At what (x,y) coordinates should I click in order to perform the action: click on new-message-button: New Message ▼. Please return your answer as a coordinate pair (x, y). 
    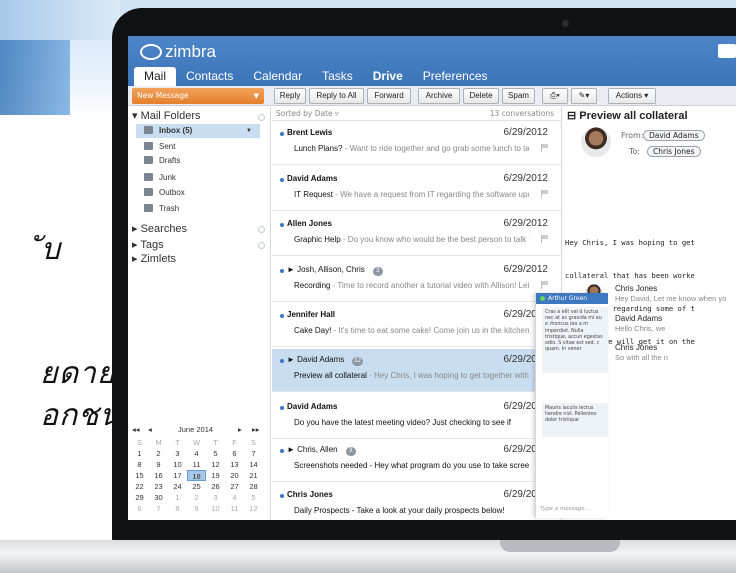
    Looking at the image, I should click on (198, 96).